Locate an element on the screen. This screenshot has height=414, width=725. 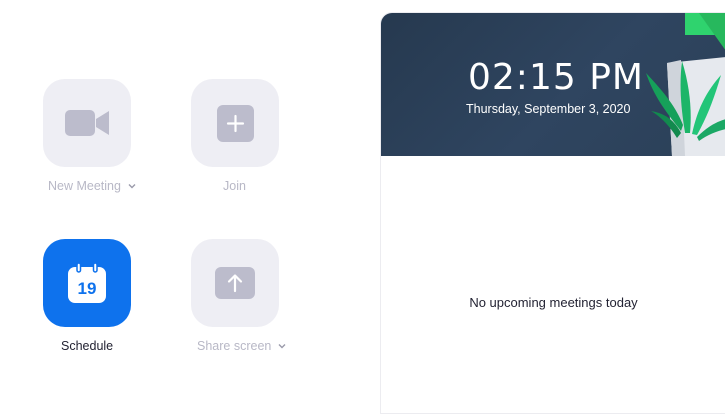
schedule-label: Schedule is located at coordinates (87, 346).